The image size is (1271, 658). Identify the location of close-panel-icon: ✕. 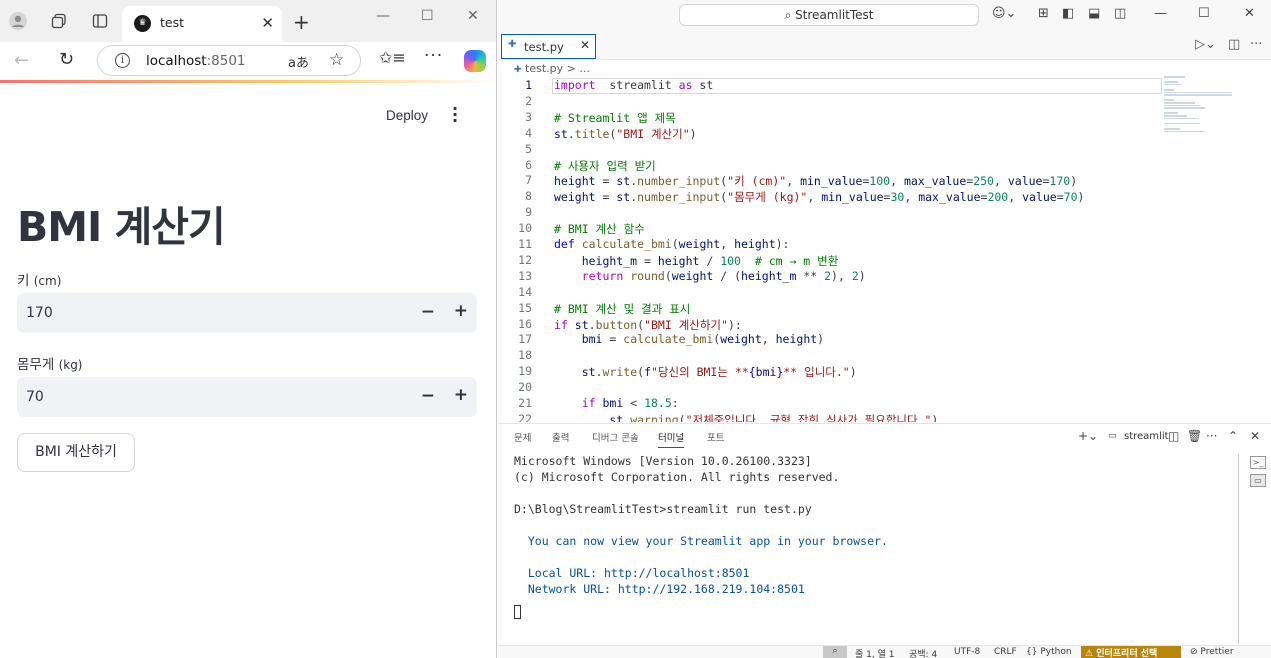
(1255, 436).